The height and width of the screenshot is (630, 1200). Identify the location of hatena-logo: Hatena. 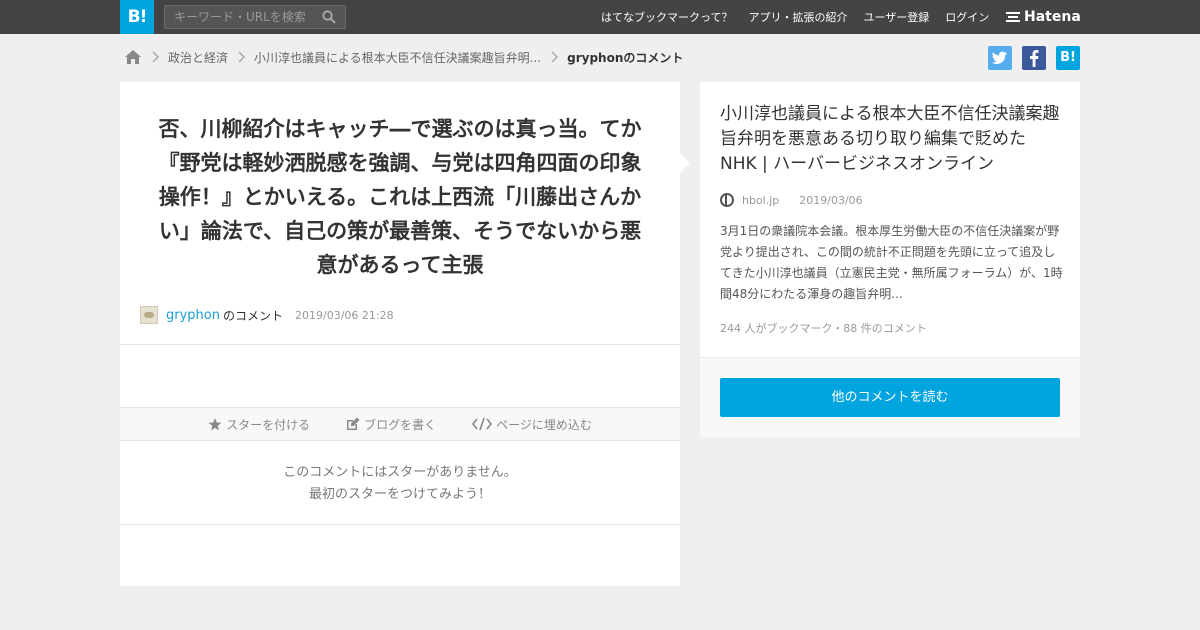
(1043, 17).